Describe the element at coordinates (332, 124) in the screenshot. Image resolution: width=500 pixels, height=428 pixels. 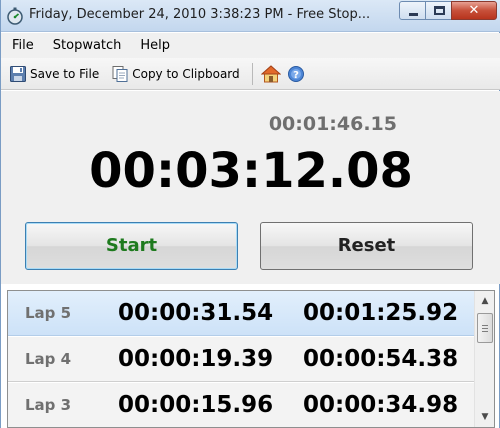
I see `current-lap-time: 00:01:46.15` at that location.